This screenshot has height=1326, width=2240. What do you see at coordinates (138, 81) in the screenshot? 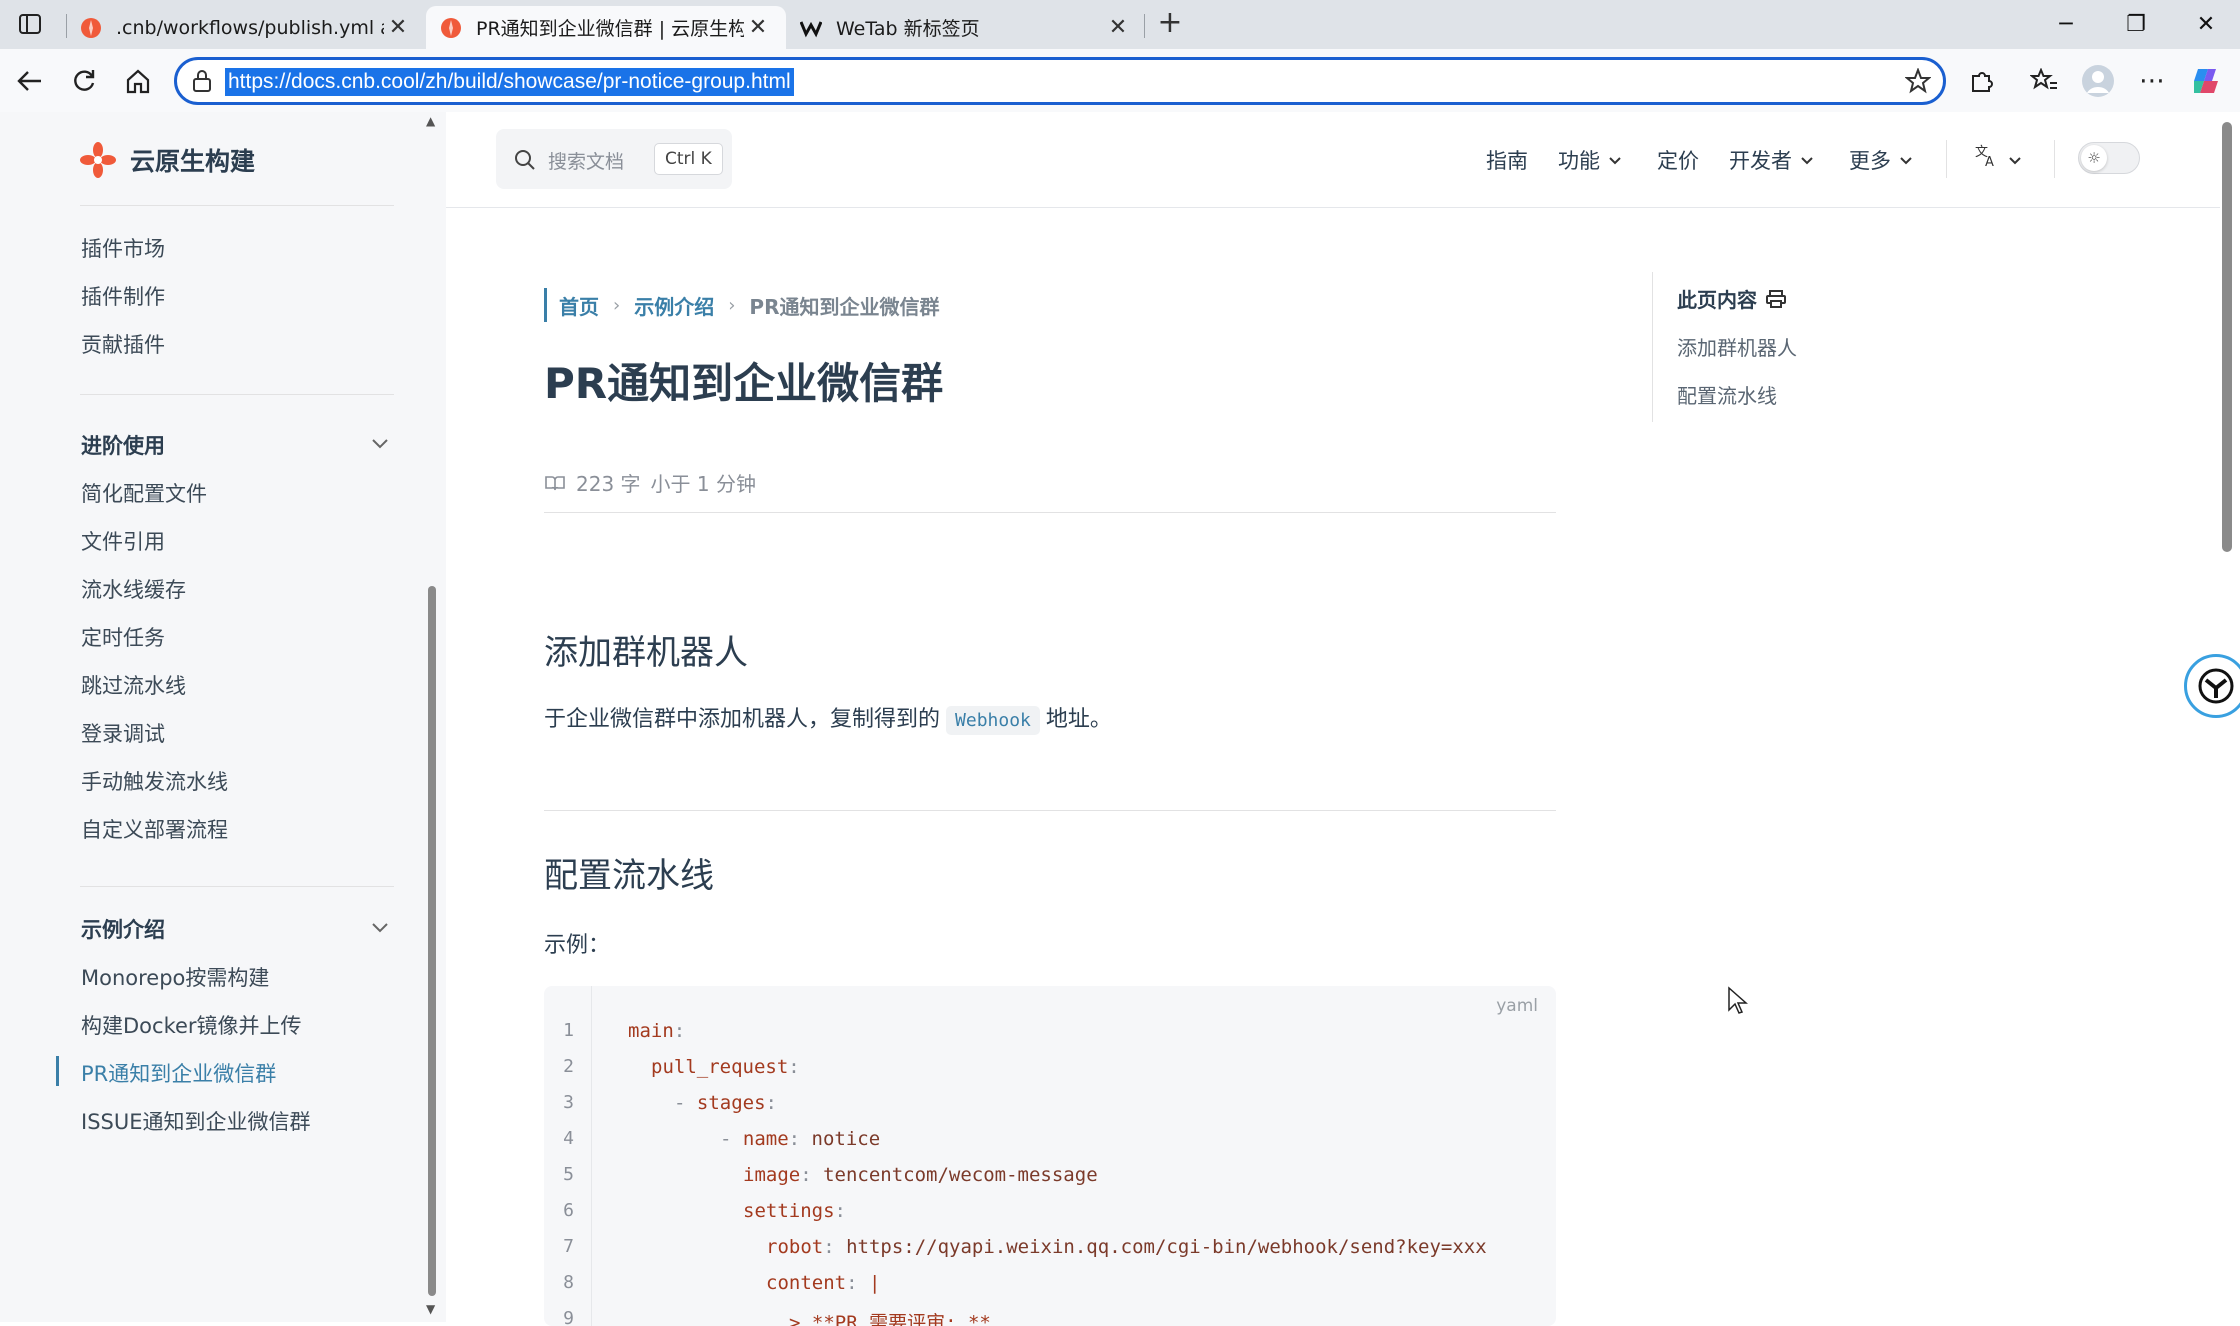
I see `home-button` at bounding box center [138, 81].